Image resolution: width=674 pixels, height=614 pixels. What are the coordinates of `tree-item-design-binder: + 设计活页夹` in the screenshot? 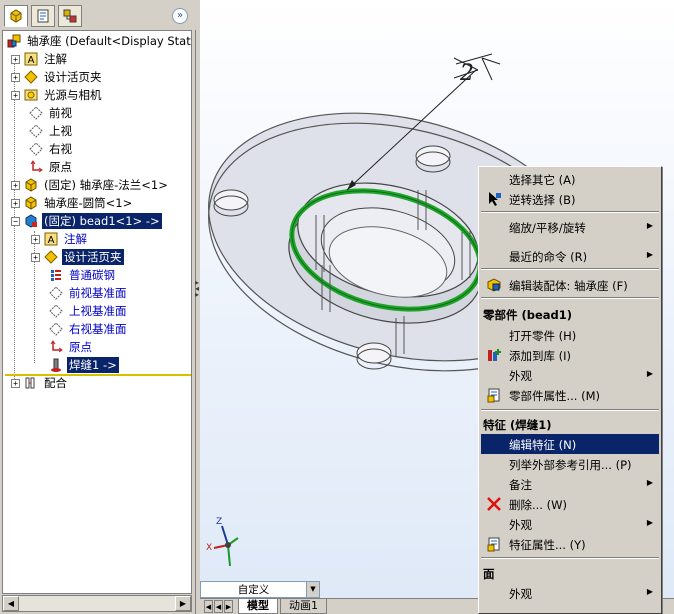 It's located at (57, 77).